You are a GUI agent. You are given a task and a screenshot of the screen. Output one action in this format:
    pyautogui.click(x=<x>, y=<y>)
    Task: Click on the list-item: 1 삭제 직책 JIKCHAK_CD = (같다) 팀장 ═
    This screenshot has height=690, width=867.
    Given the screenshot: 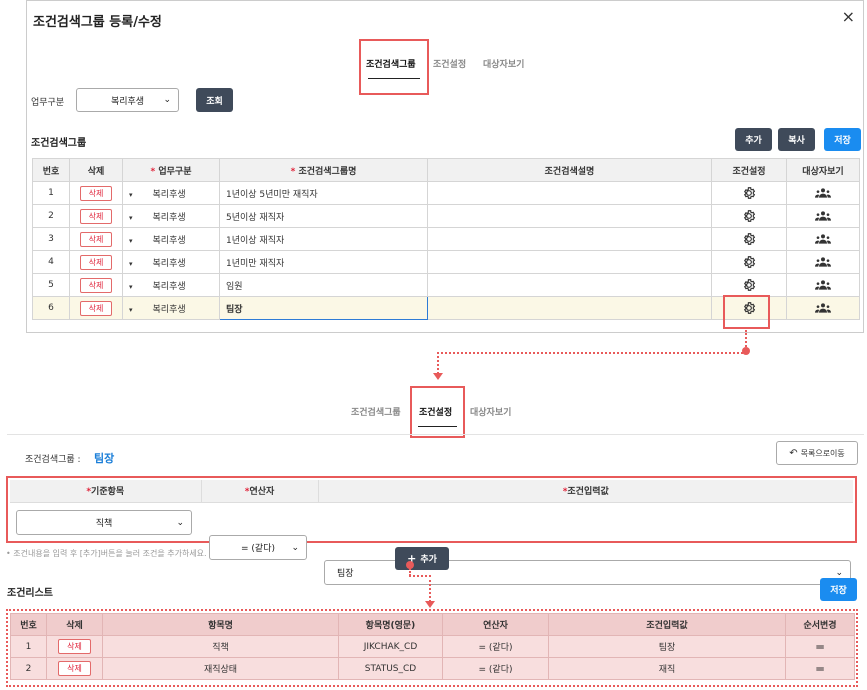 What is the action you would take?
    pyautogui.click(x=432, y=646)
    